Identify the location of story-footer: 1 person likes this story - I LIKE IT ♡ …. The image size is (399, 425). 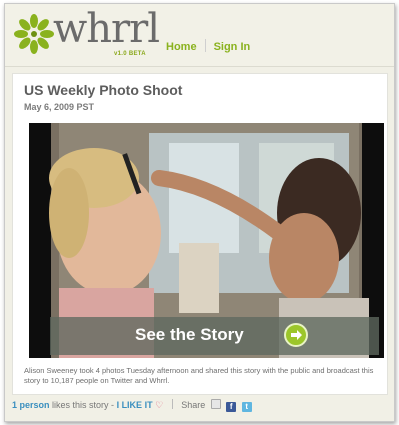
(199, 408).